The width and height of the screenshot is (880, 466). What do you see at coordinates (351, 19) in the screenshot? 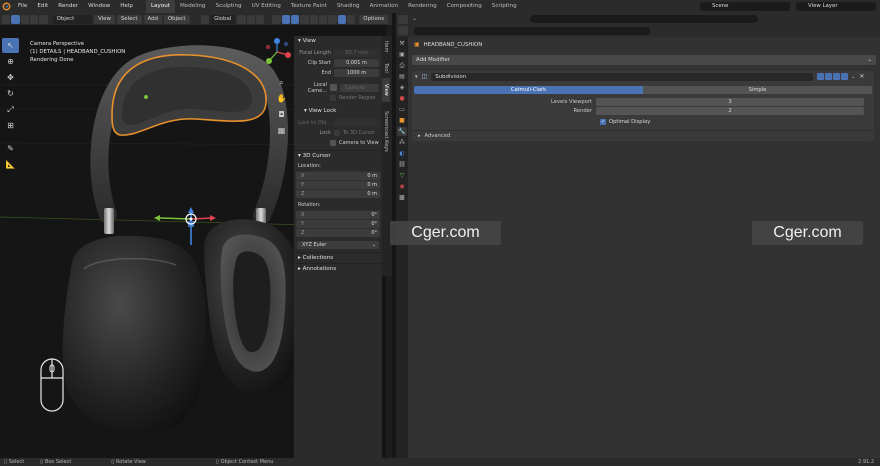
I see `shading-options-icon` at bounding box center [351, 19].